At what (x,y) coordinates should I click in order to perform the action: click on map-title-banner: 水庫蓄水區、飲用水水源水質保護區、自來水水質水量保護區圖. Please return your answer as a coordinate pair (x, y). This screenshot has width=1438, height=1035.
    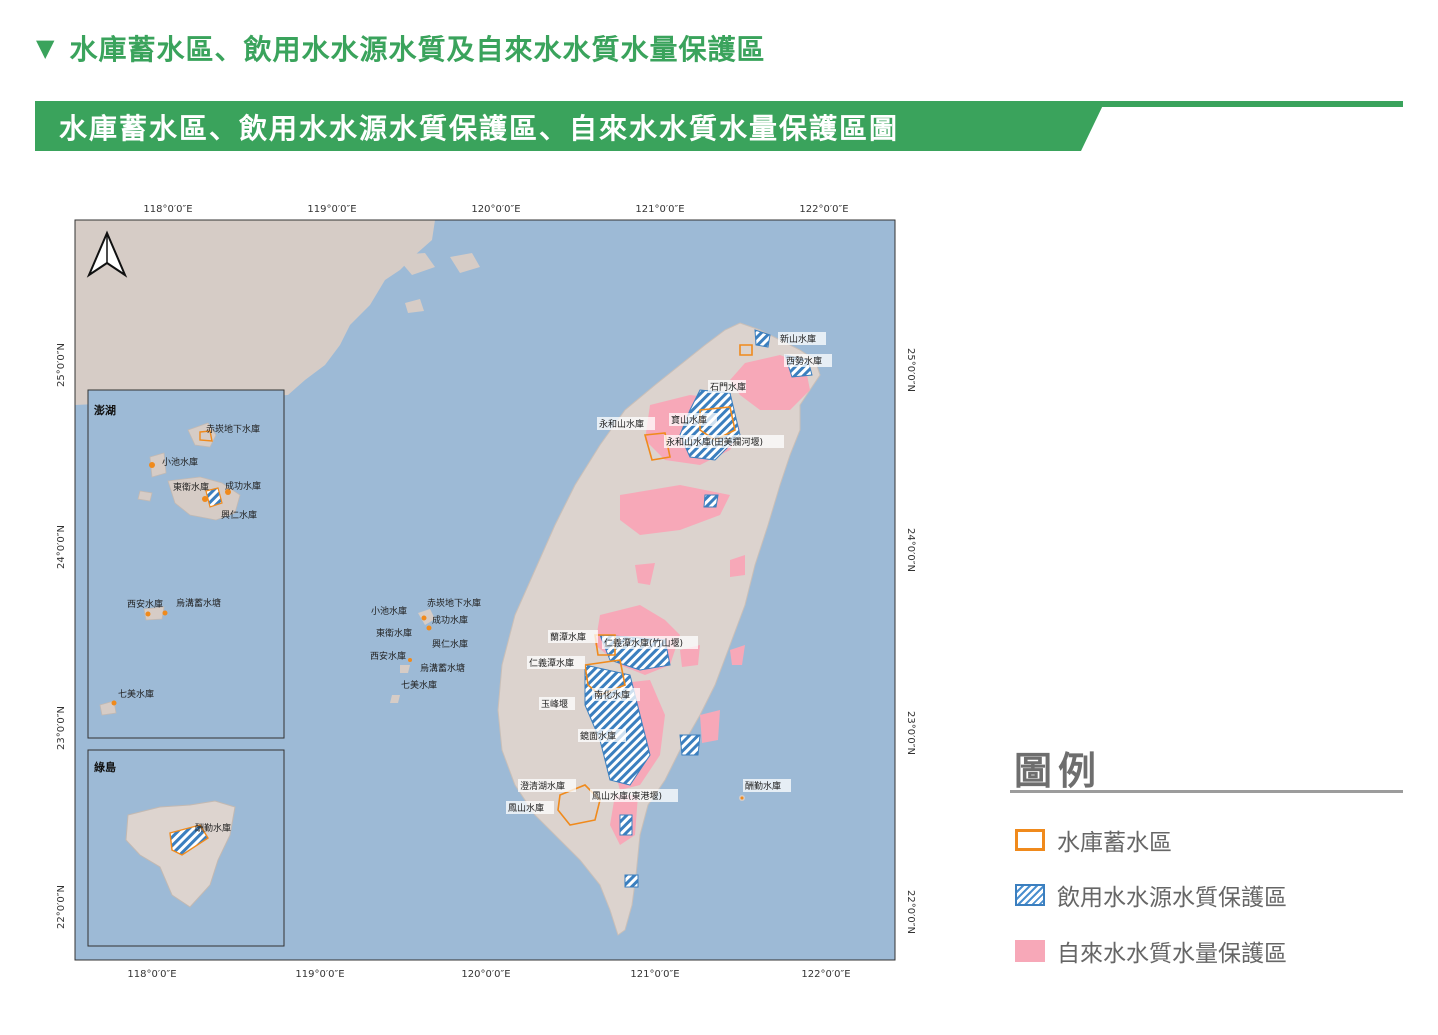
    Looking at the image, I should click on (719, 126).